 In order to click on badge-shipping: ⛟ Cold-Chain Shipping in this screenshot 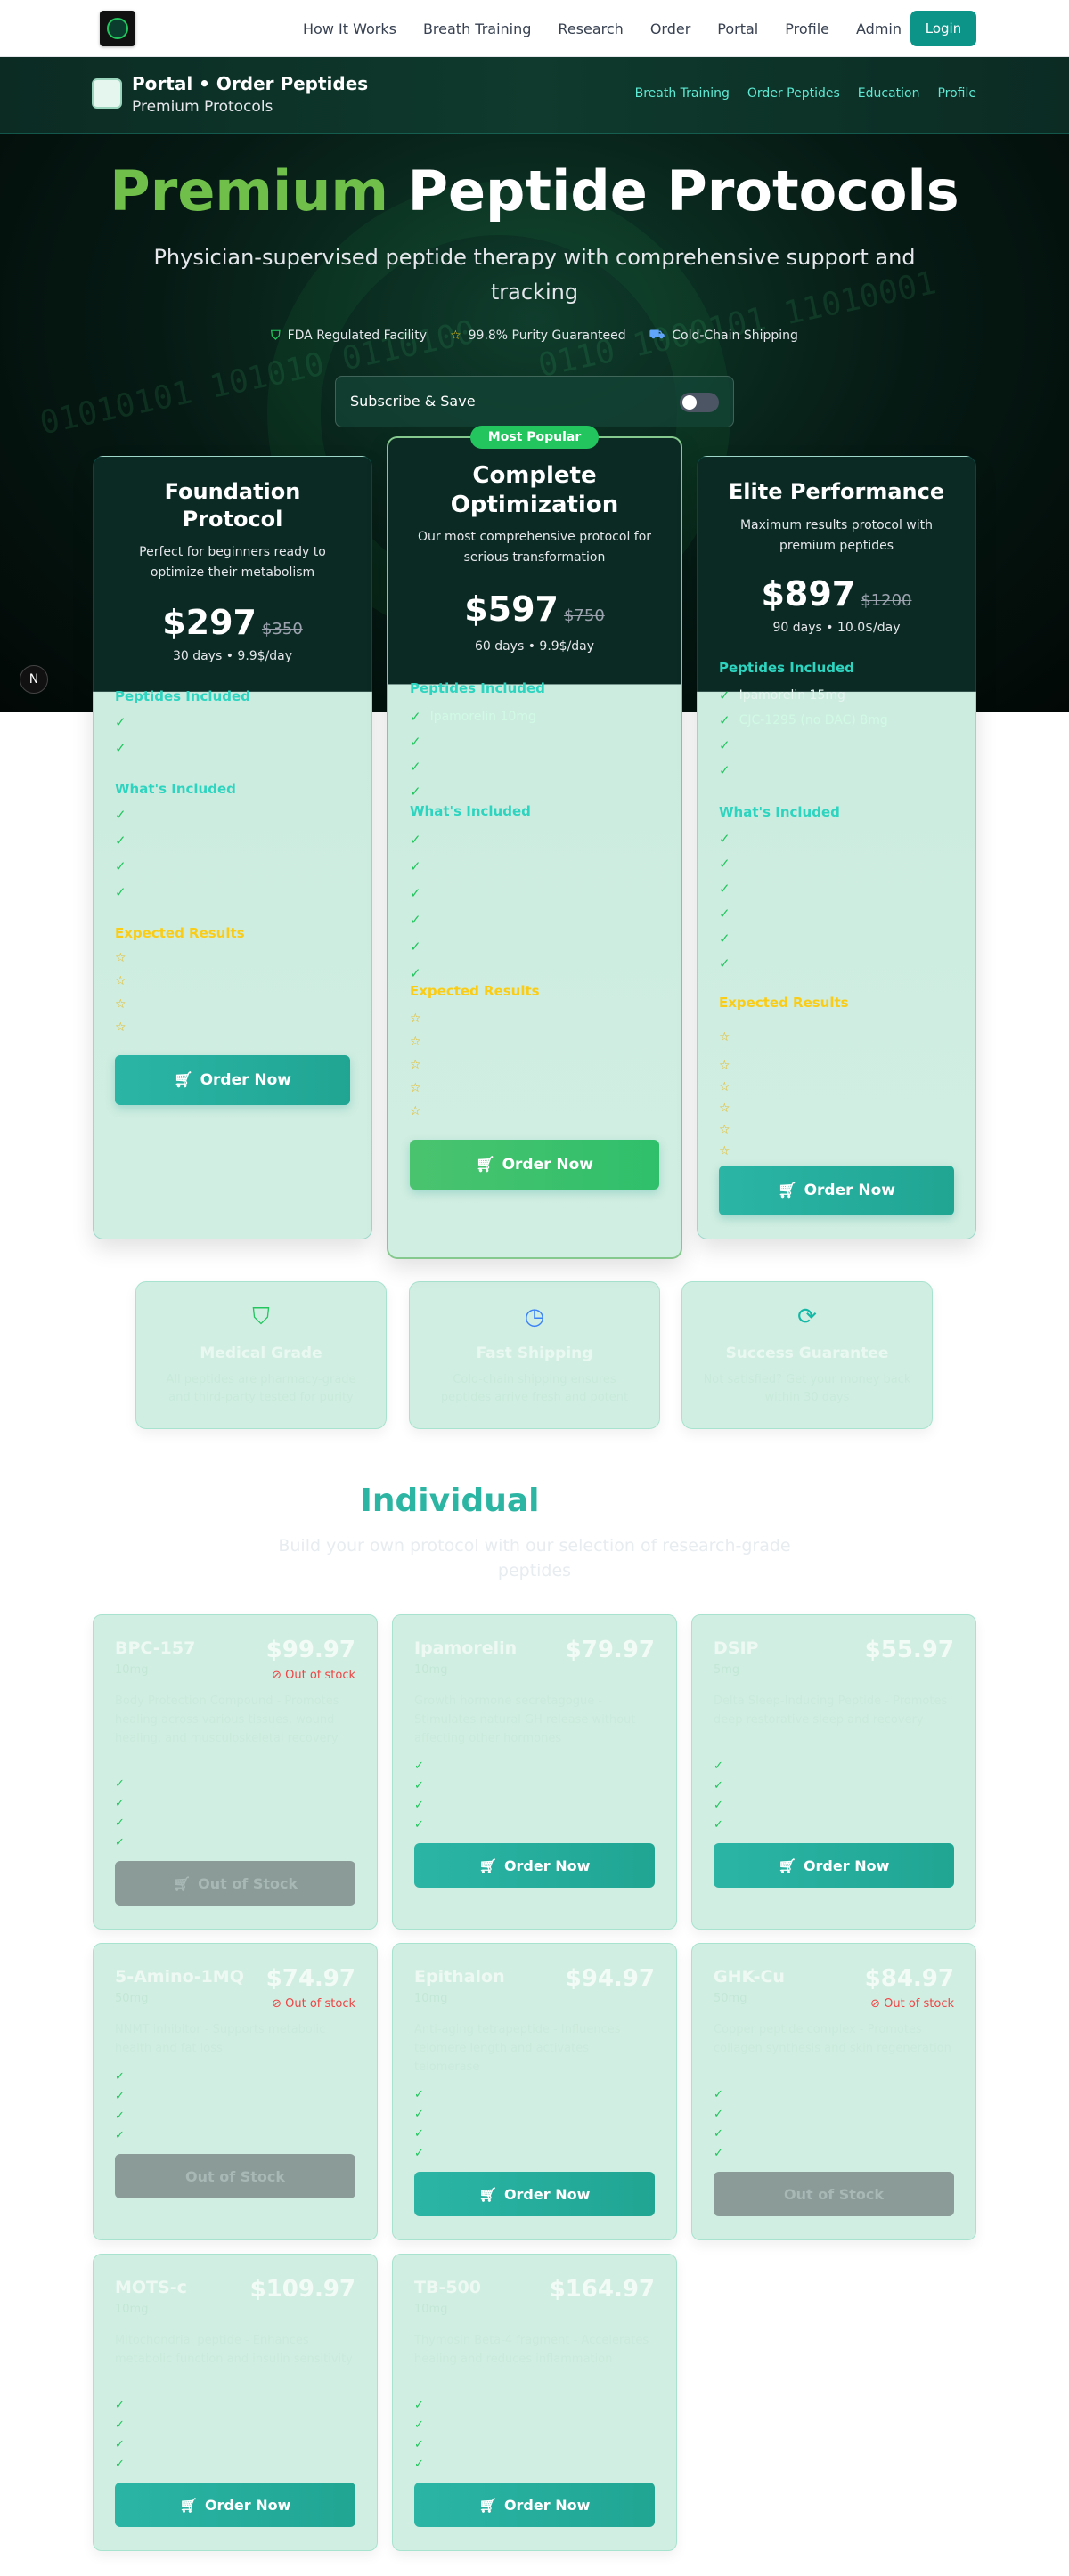, I will do `click(723, 336)`.